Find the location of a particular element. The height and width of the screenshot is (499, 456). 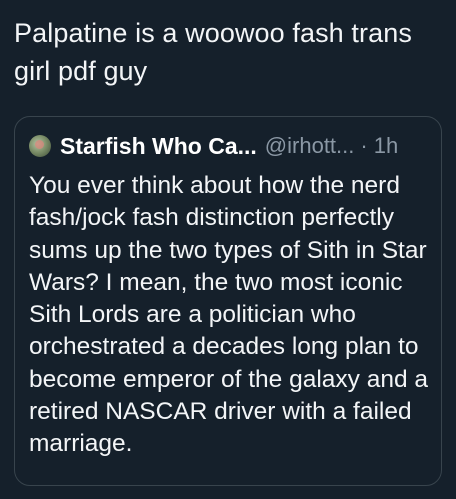

quoted-tweet-time: 1h is located at coordinates (386, 146).